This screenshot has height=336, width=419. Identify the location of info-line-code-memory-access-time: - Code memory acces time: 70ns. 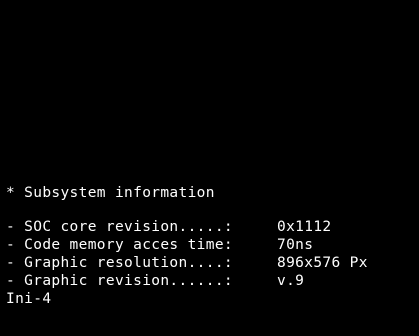
(210, 245).